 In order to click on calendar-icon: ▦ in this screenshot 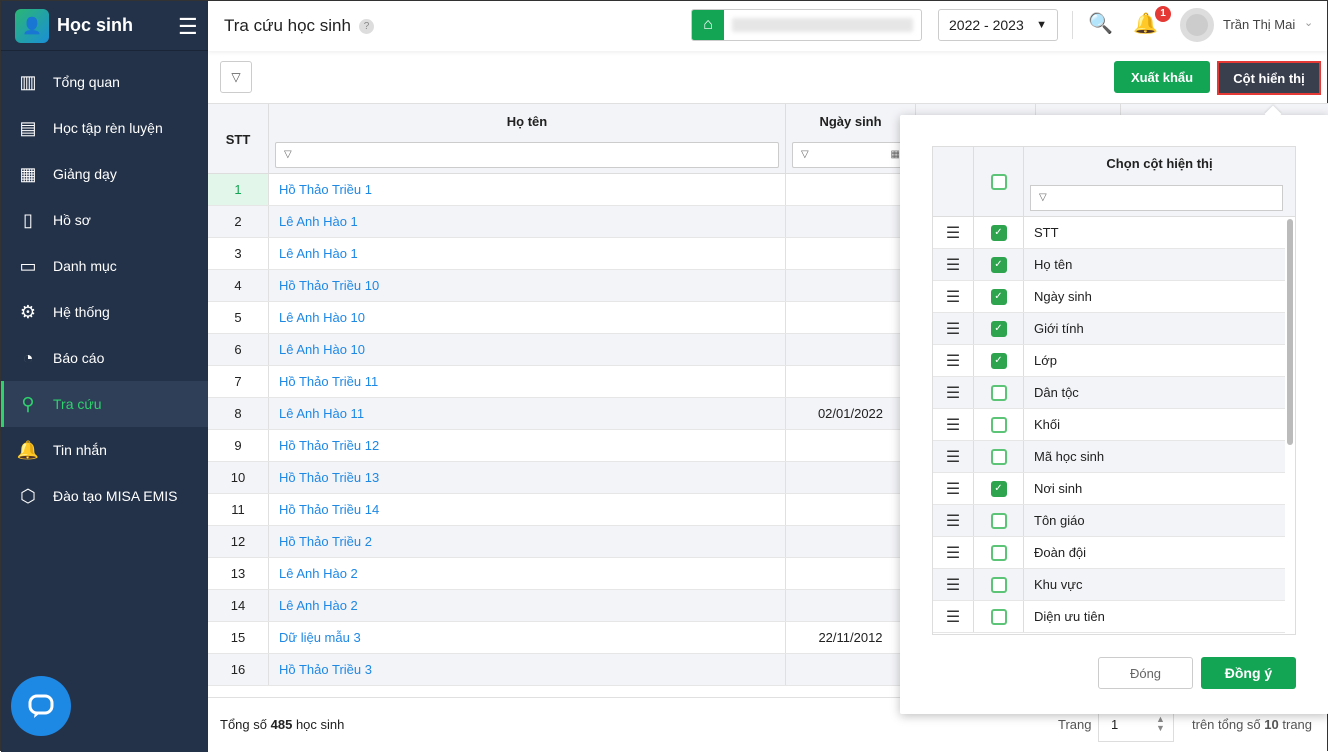, I will do `click(895, 154)`.